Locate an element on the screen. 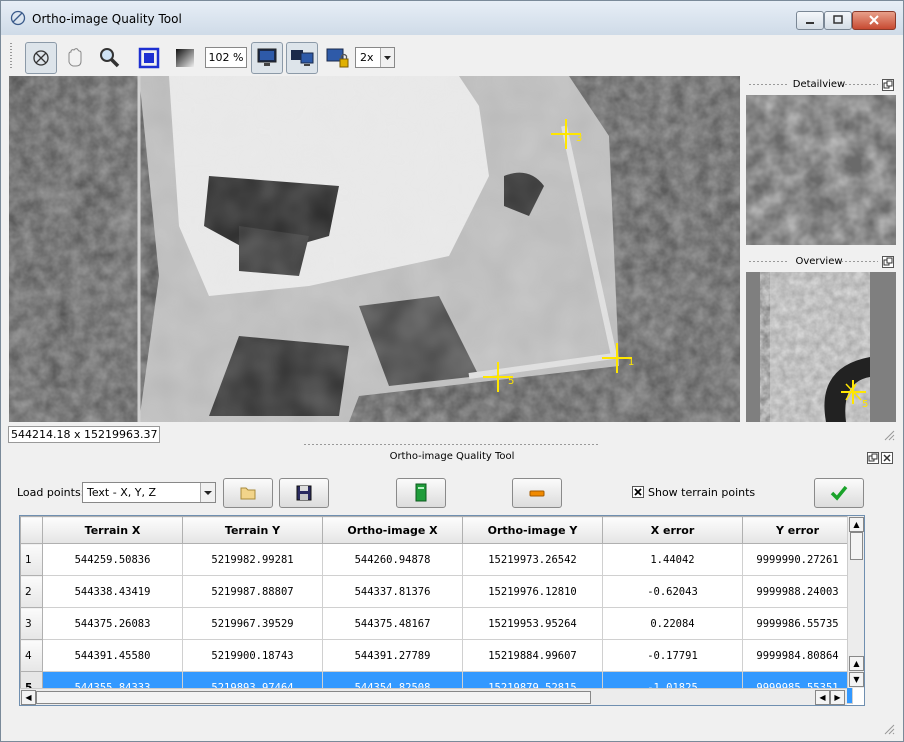 The image size is (904, 742). single-monitor-button is located at coordinates (267, 58).